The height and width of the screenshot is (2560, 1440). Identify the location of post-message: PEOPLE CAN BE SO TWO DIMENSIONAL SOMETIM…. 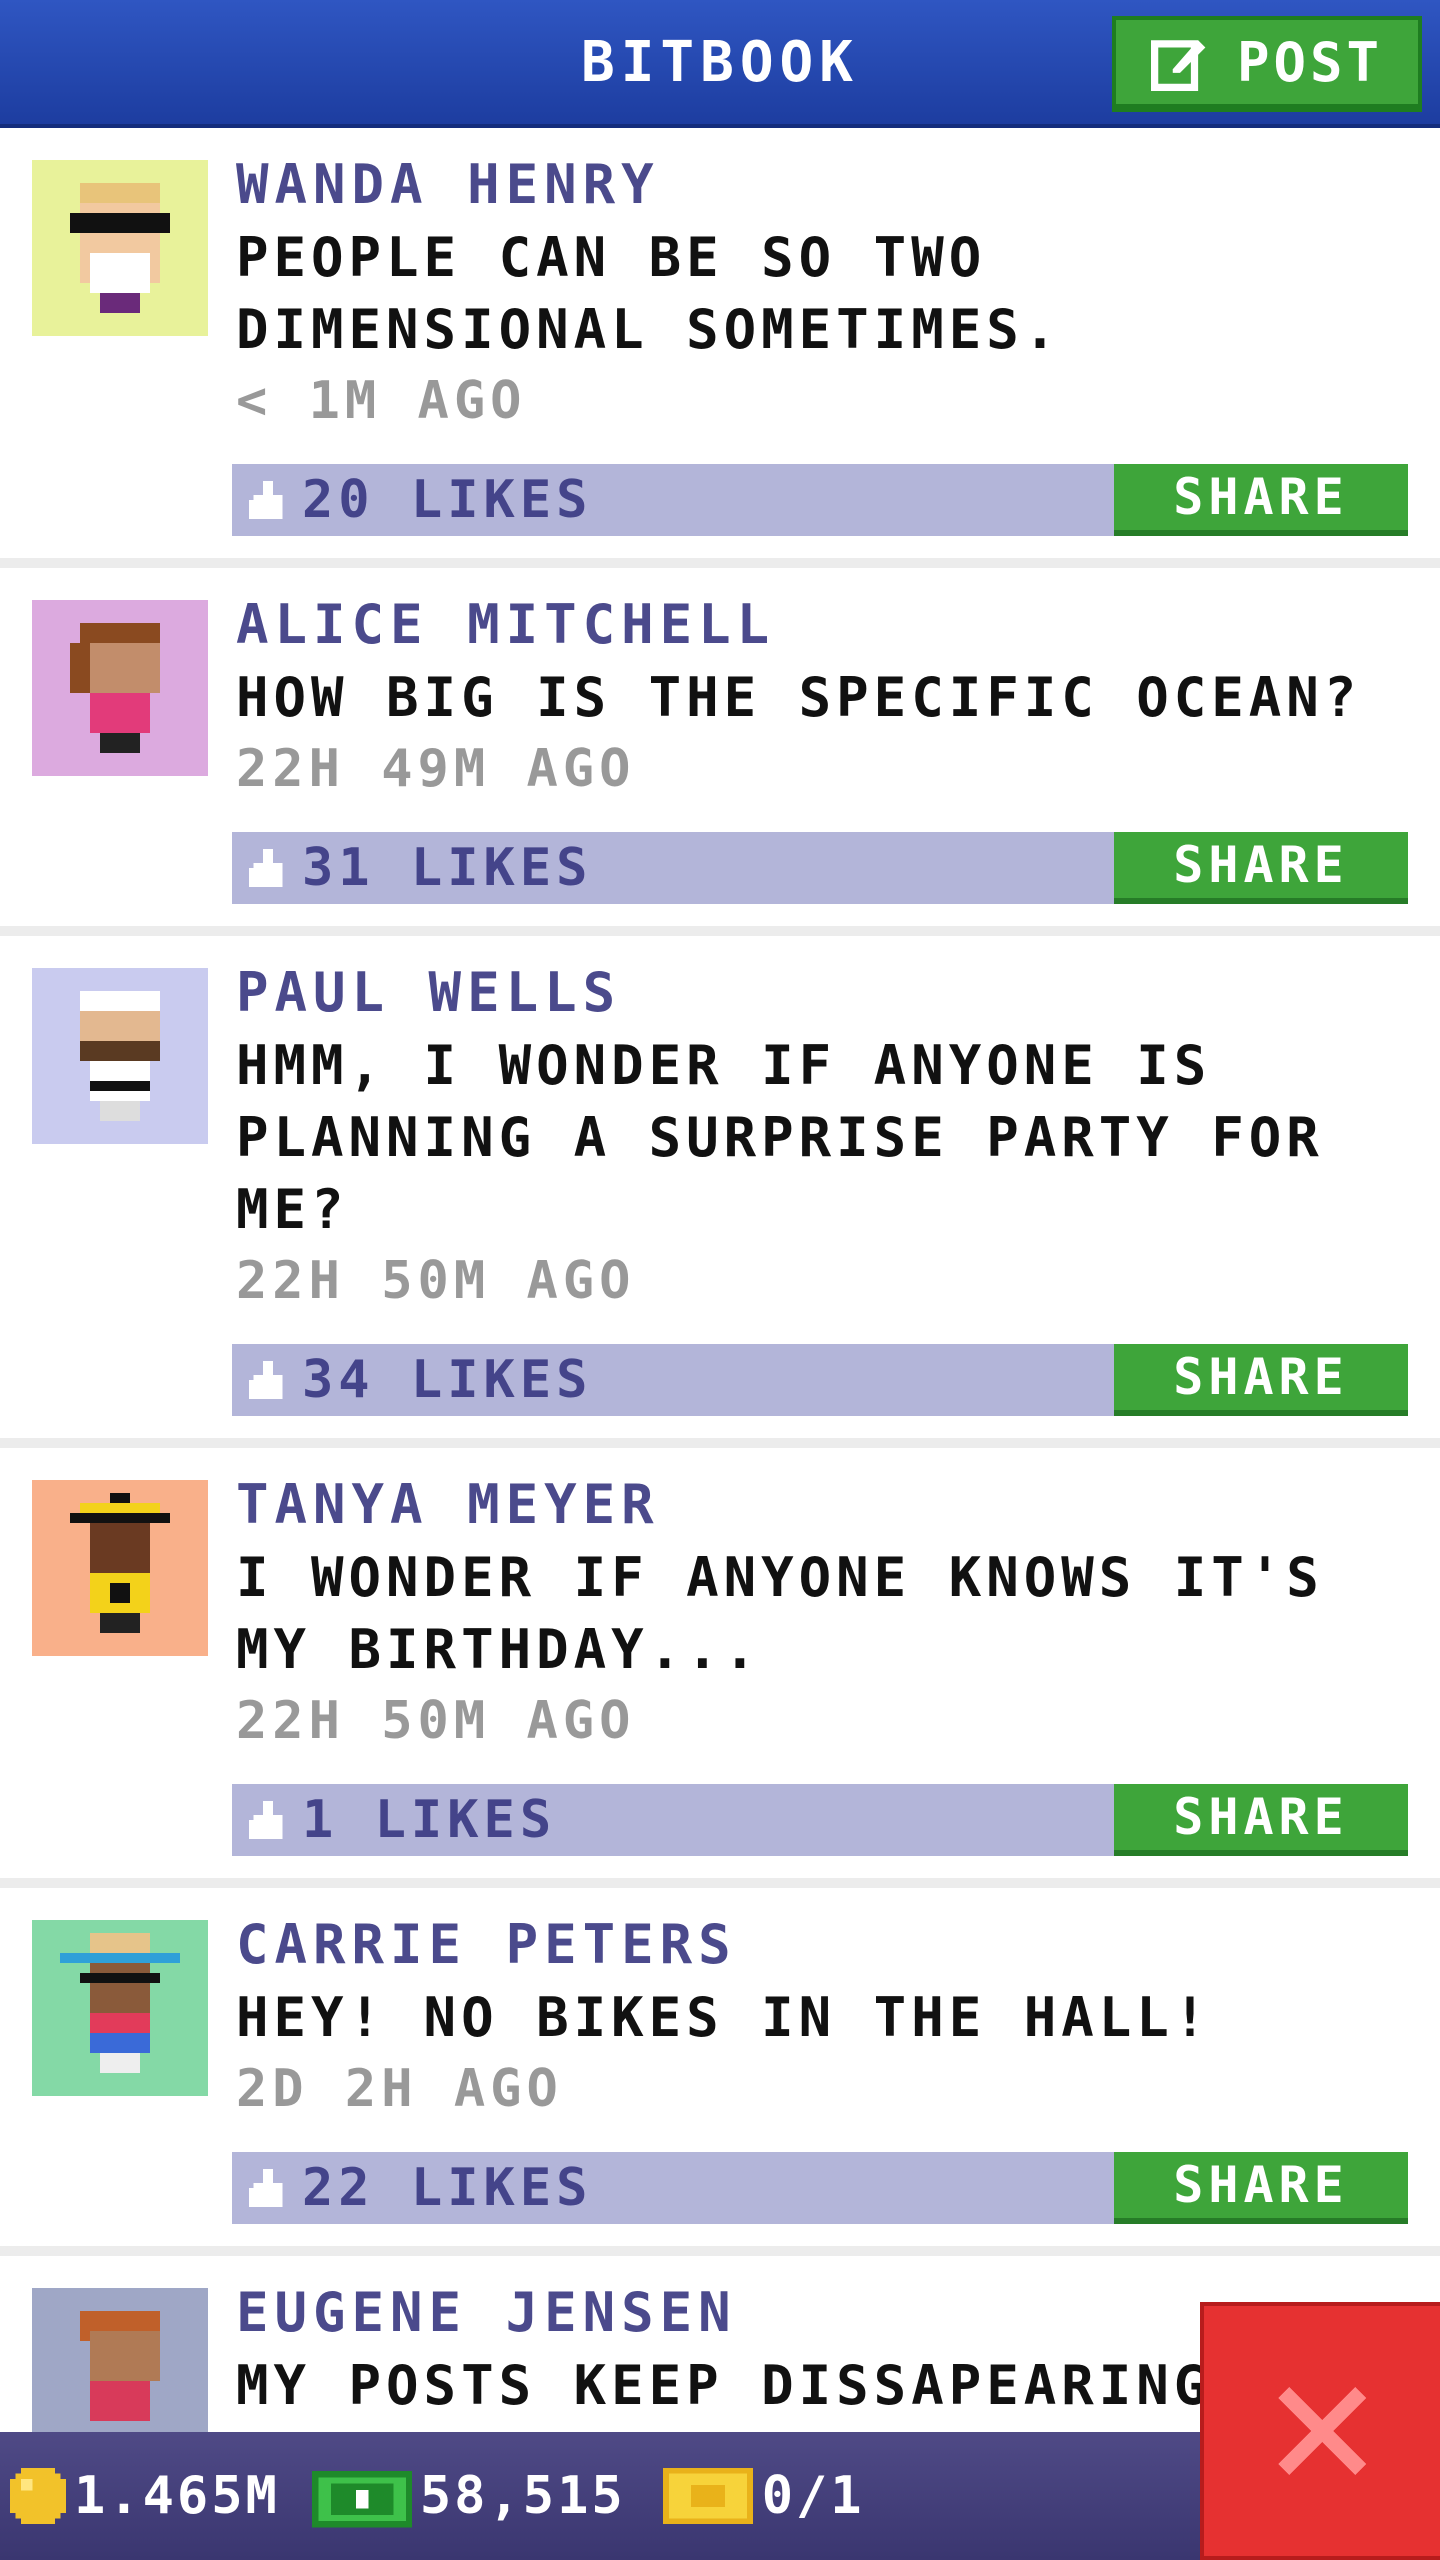
(649, 293).